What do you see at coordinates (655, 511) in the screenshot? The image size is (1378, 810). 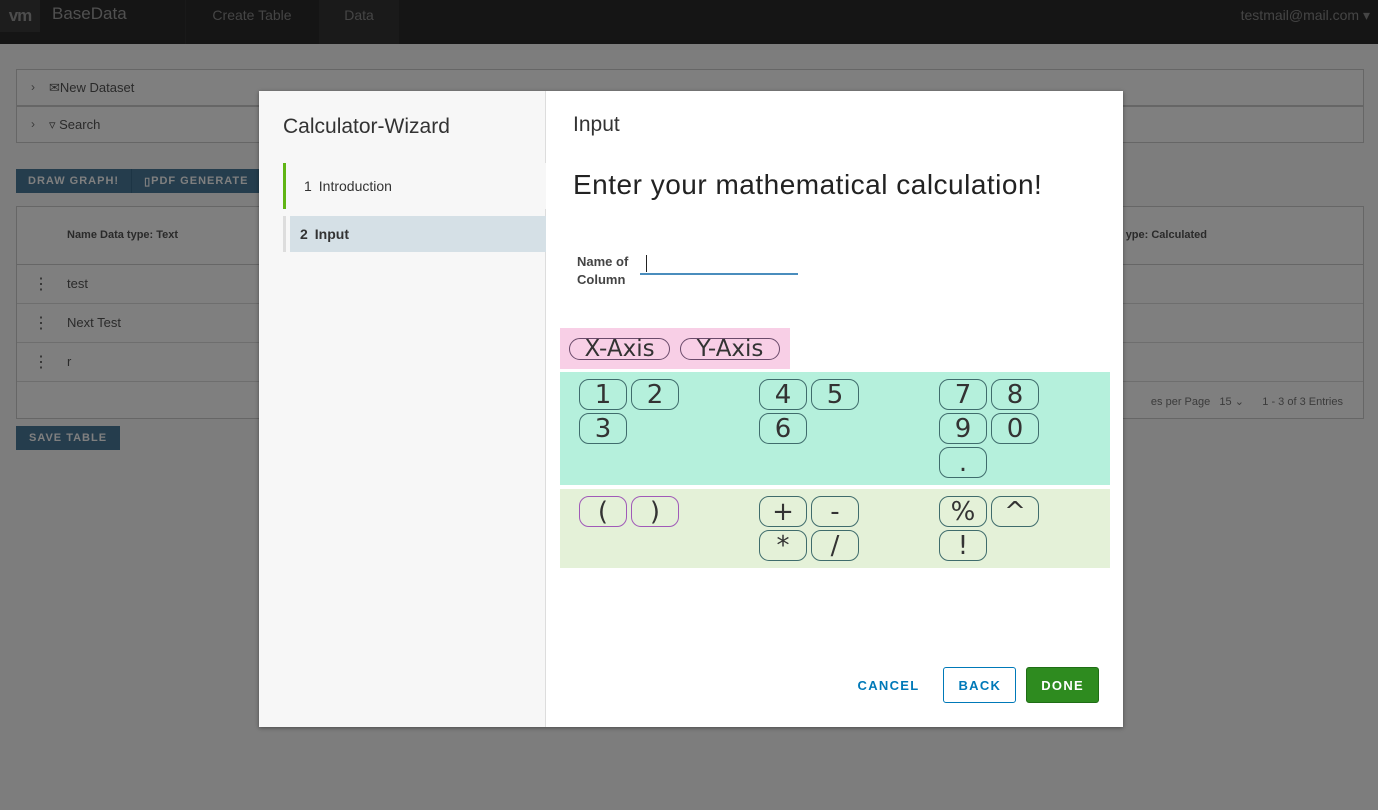 I see `key-close-paren: )` at bounding box center [655, 511].